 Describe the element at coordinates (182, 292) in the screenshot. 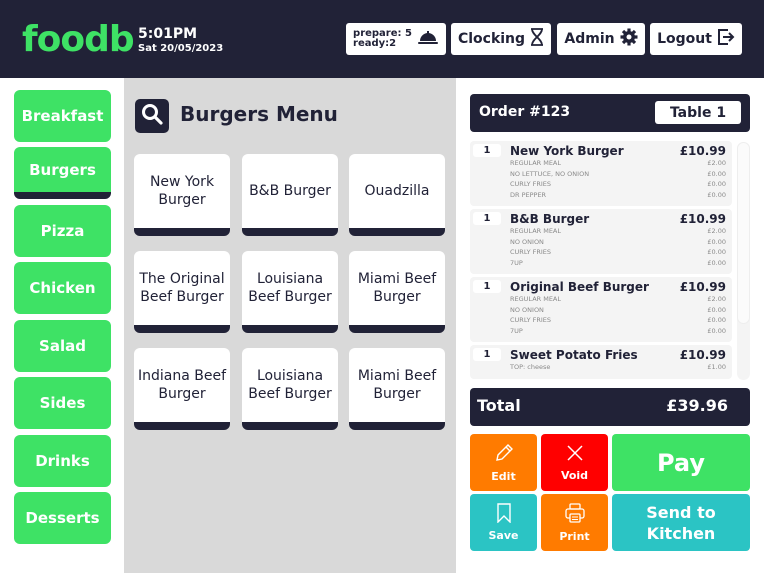

I see `menu-item-card: The Original Beef Burger` at that location.